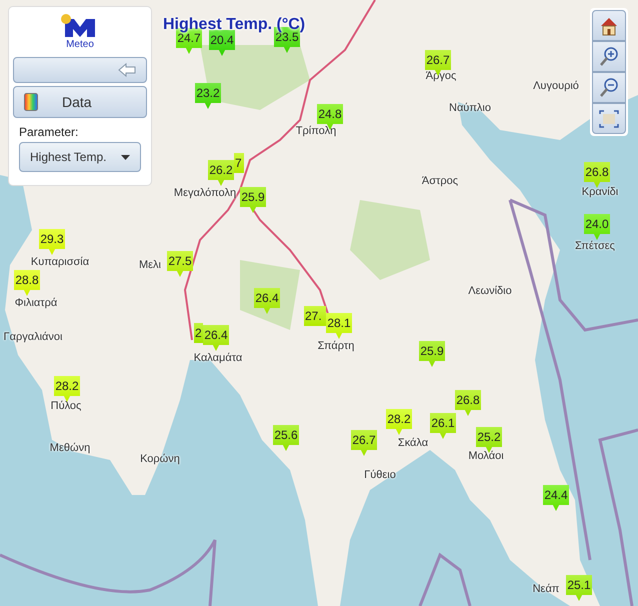 The image size is (638, 606). Describe the element at coordinates (80, 157) in the screenshot. I see `parameter-dropdown: Highest Temp.` at that location.